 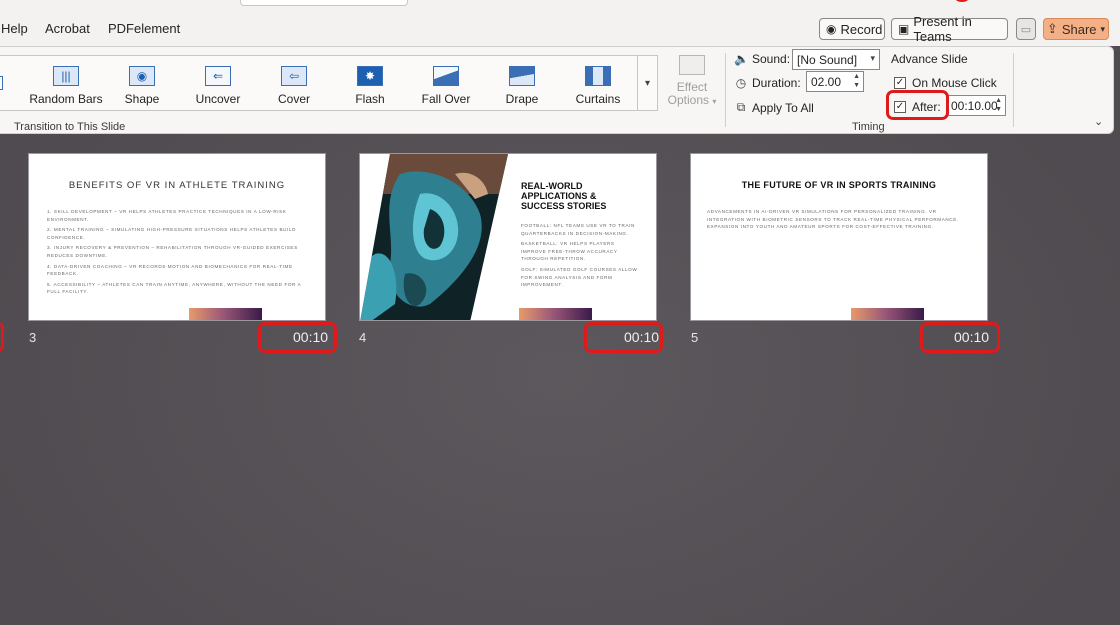 What do you see at coordinates (771, 59) in the screenshot?
I see `sound-label: Sound:` at bounding box center [771, 59].